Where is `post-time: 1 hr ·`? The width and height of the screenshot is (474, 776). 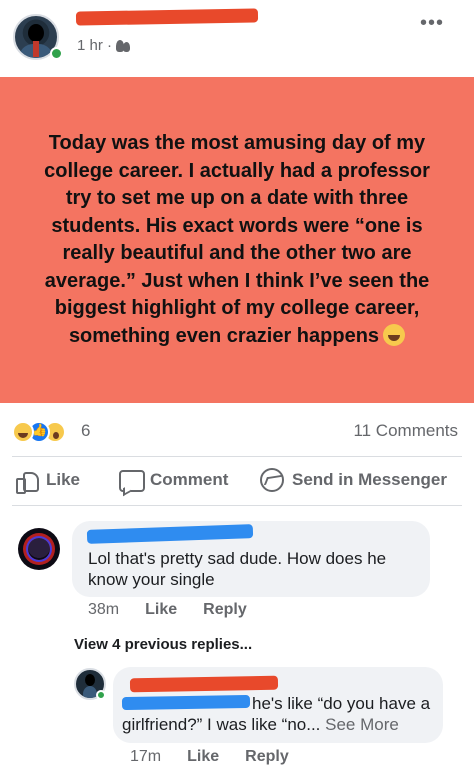 post-time: 1 hr · is located at coordinates (94, 45).